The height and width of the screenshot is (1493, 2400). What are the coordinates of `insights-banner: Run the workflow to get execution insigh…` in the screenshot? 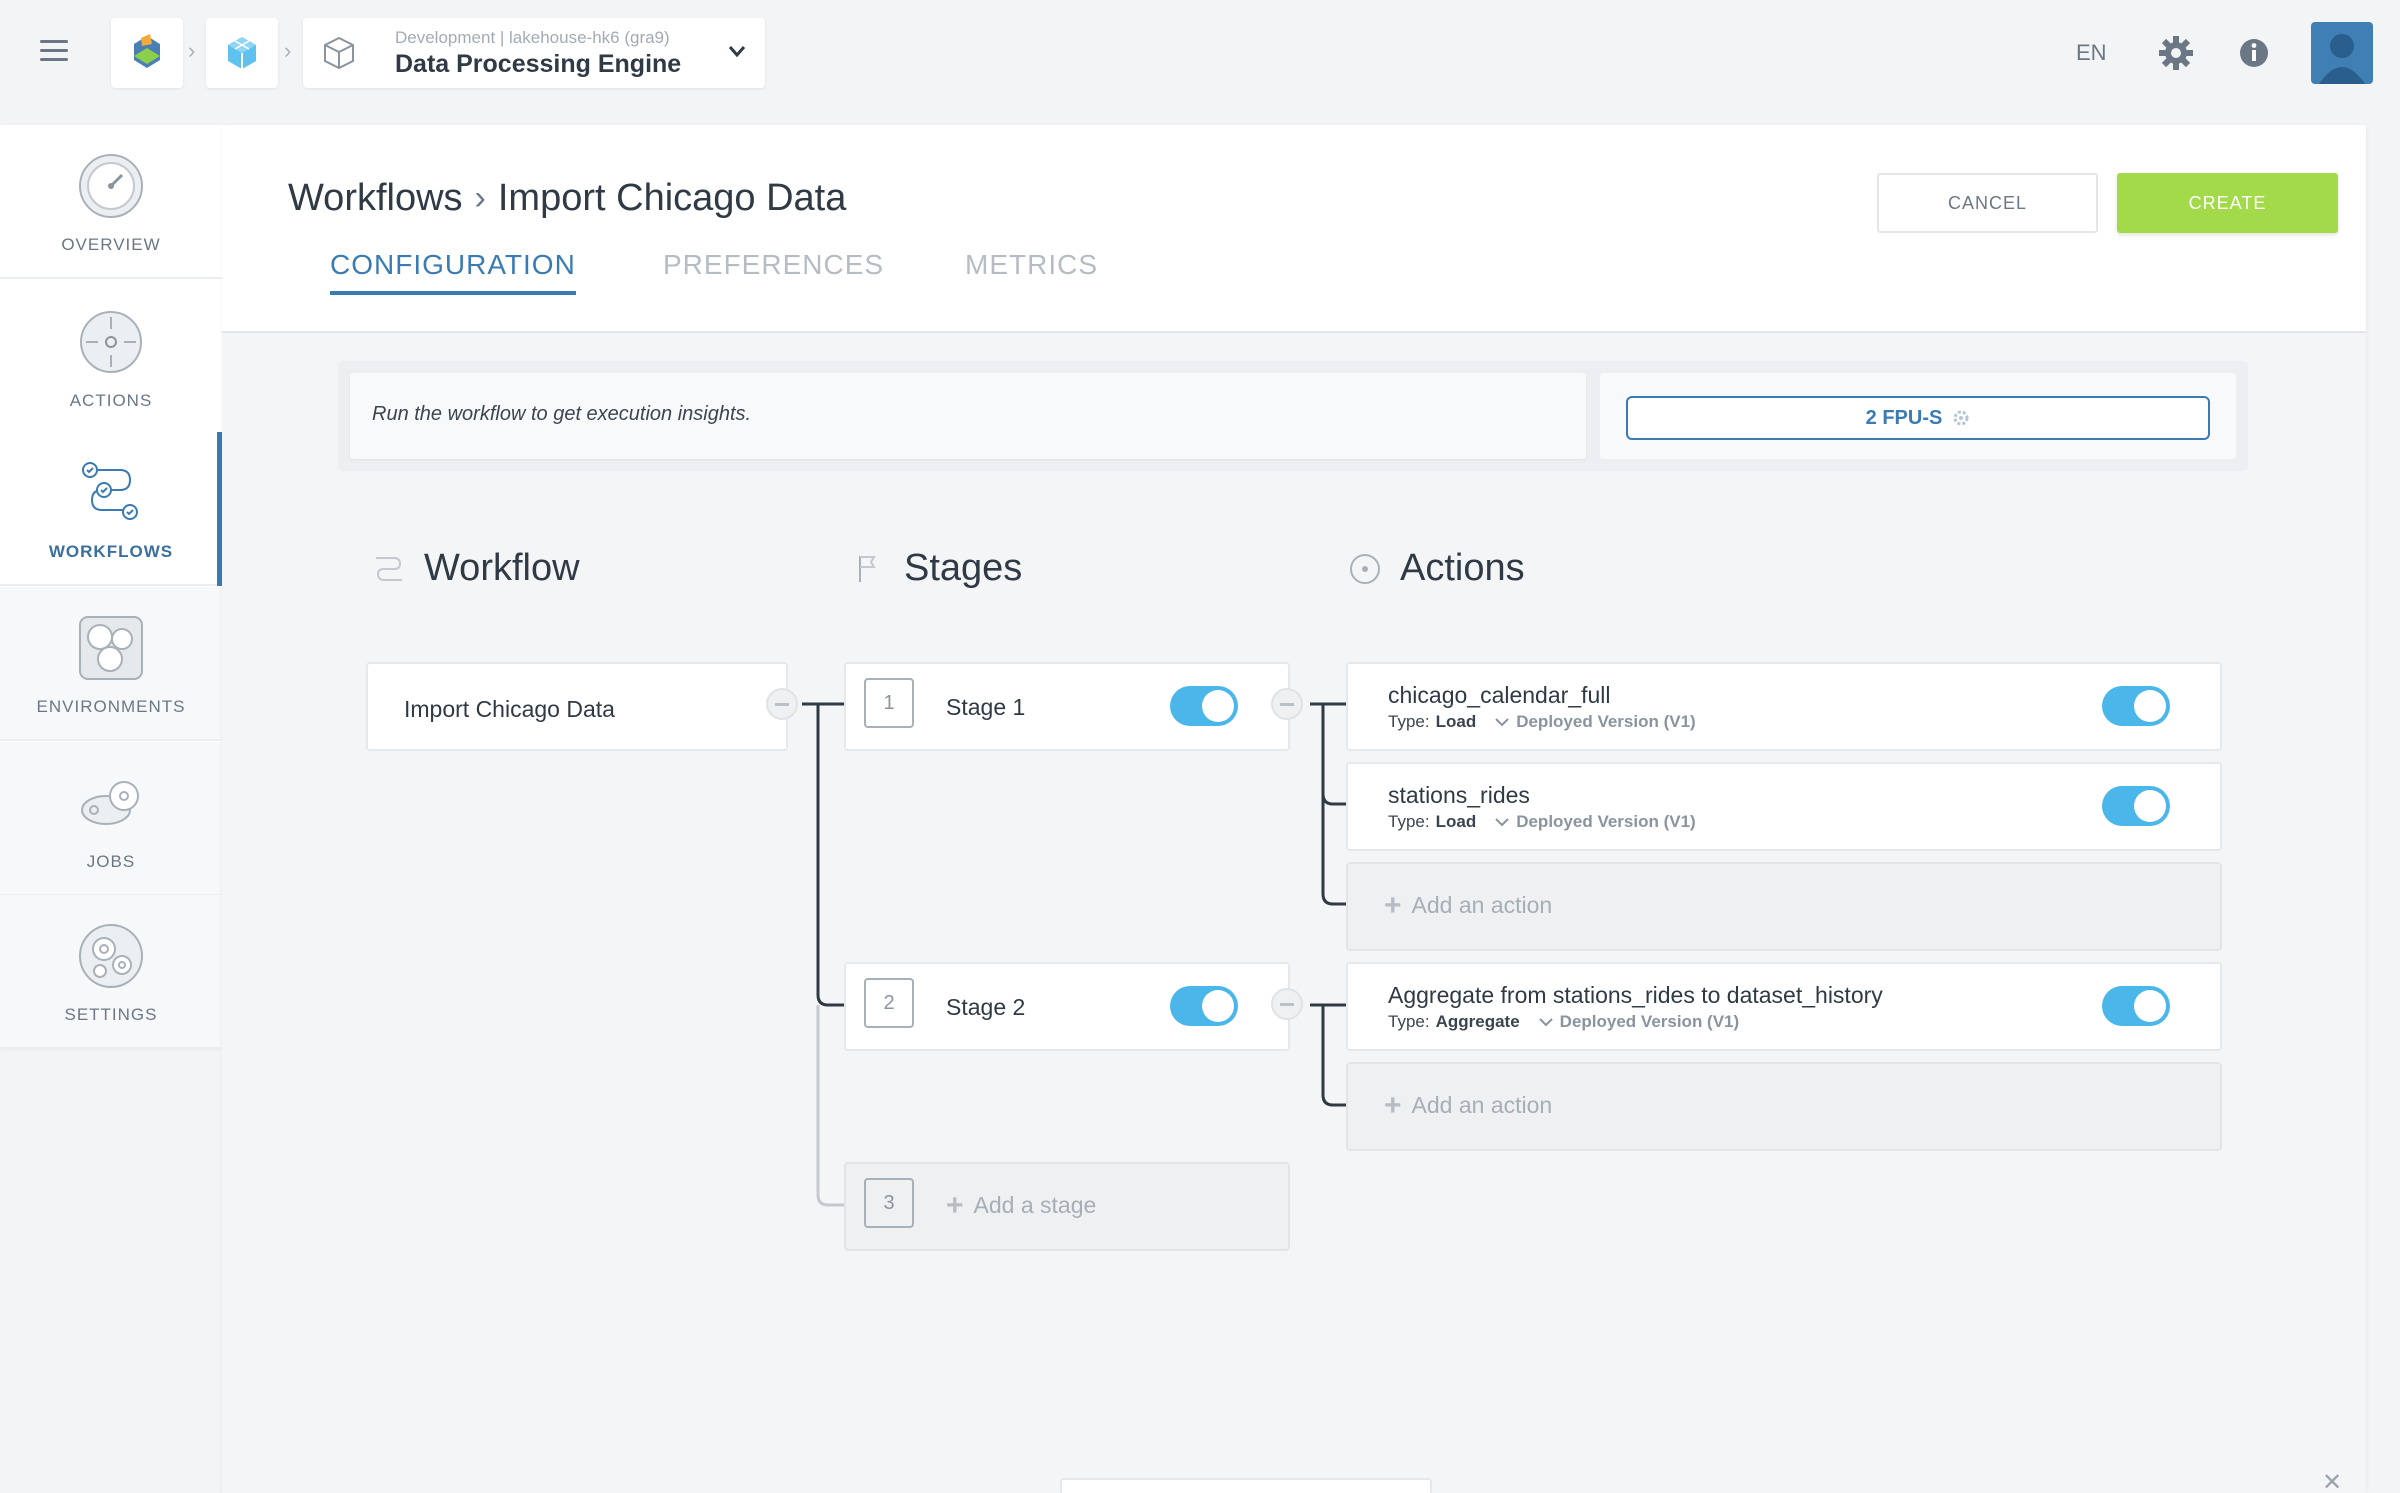 It's located at (1293, 416).